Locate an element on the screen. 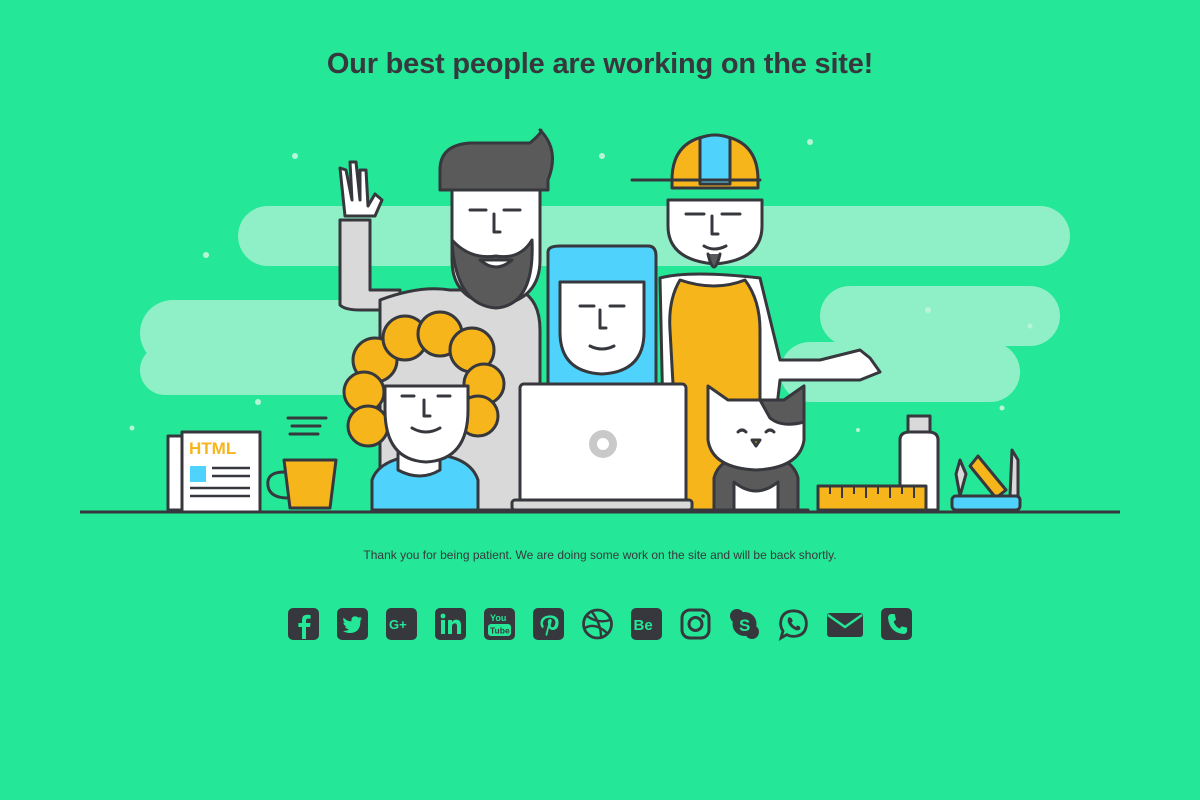  svg-text: Be is located at coordinates (643, 625).